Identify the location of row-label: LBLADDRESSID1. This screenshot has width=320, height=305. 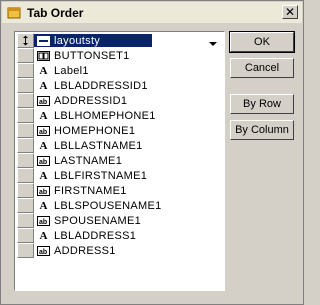
(101, 85).